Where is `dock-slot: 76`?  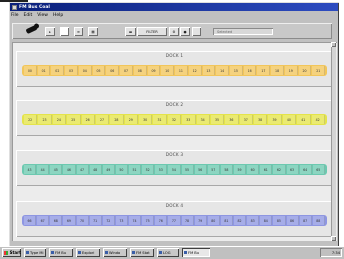 dock-slot: 76 is located at coordinates (161, 220).